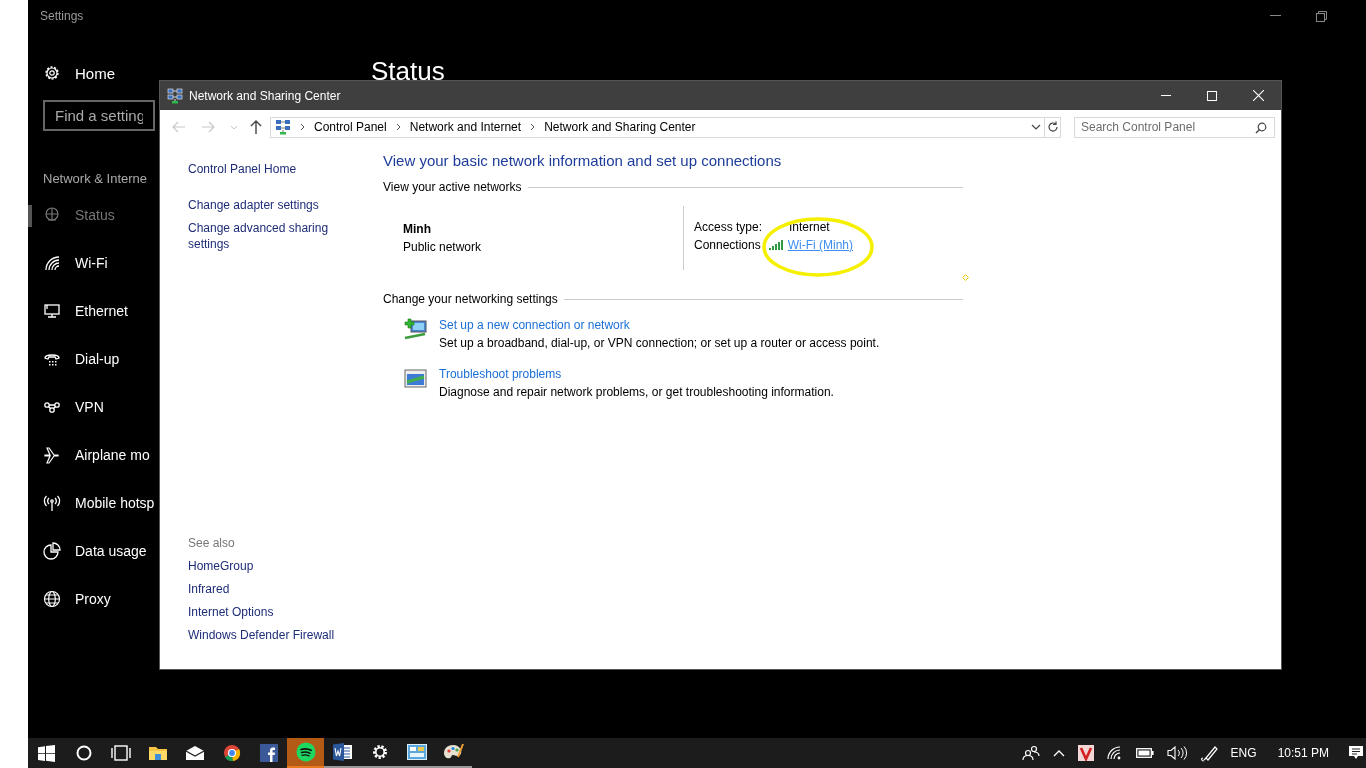 This screenshot has width=1366, height=768. I want to click on up-arrow-icon, so click(256, 127).